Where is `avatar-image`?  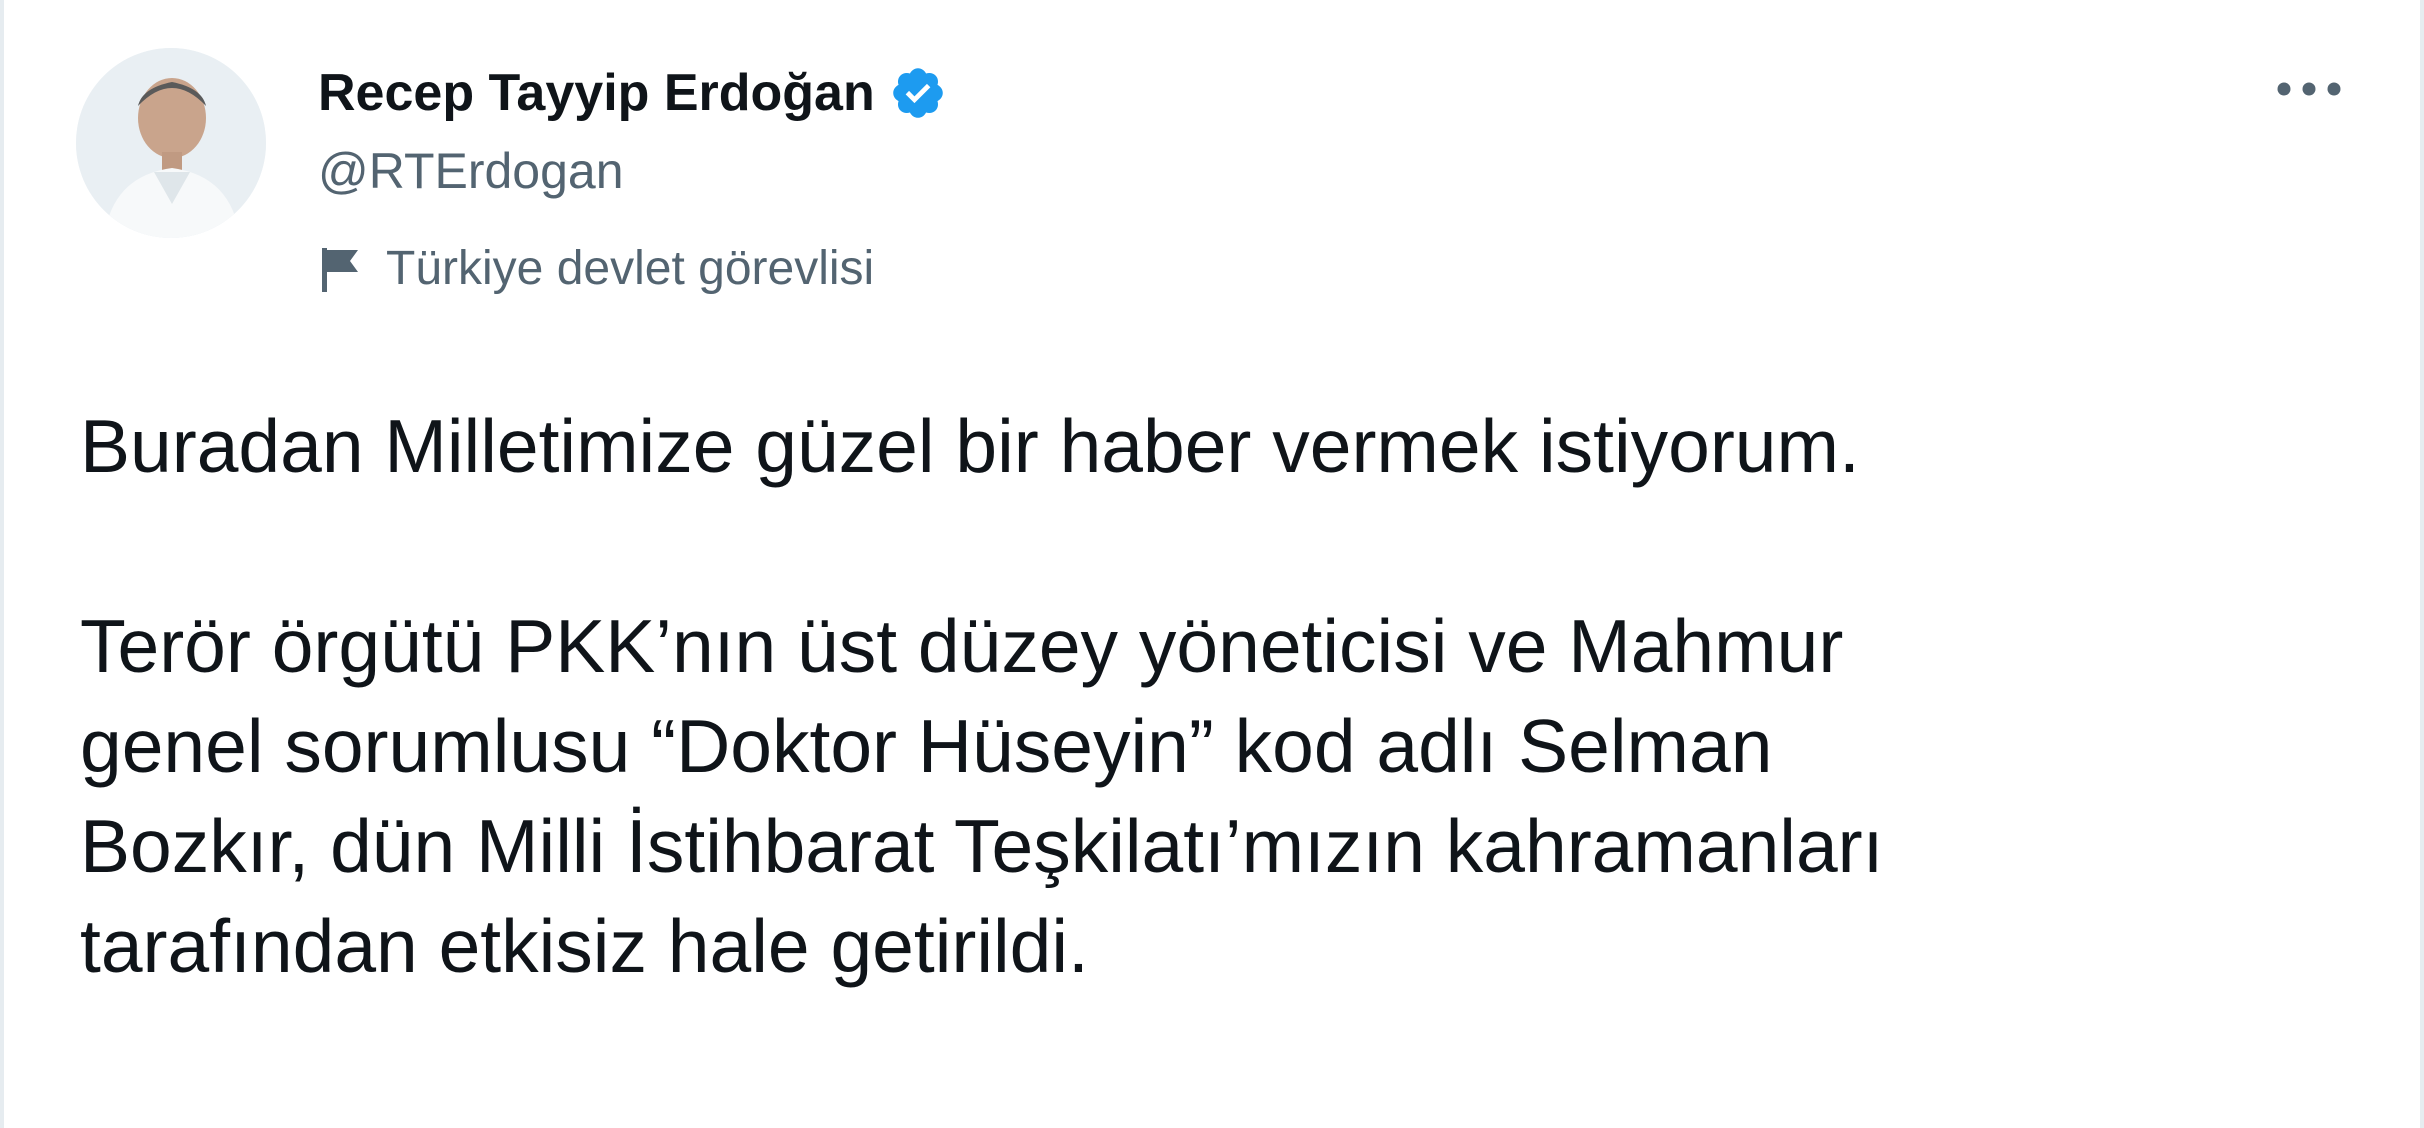
avatar-image is located at coordinates (171, 143).